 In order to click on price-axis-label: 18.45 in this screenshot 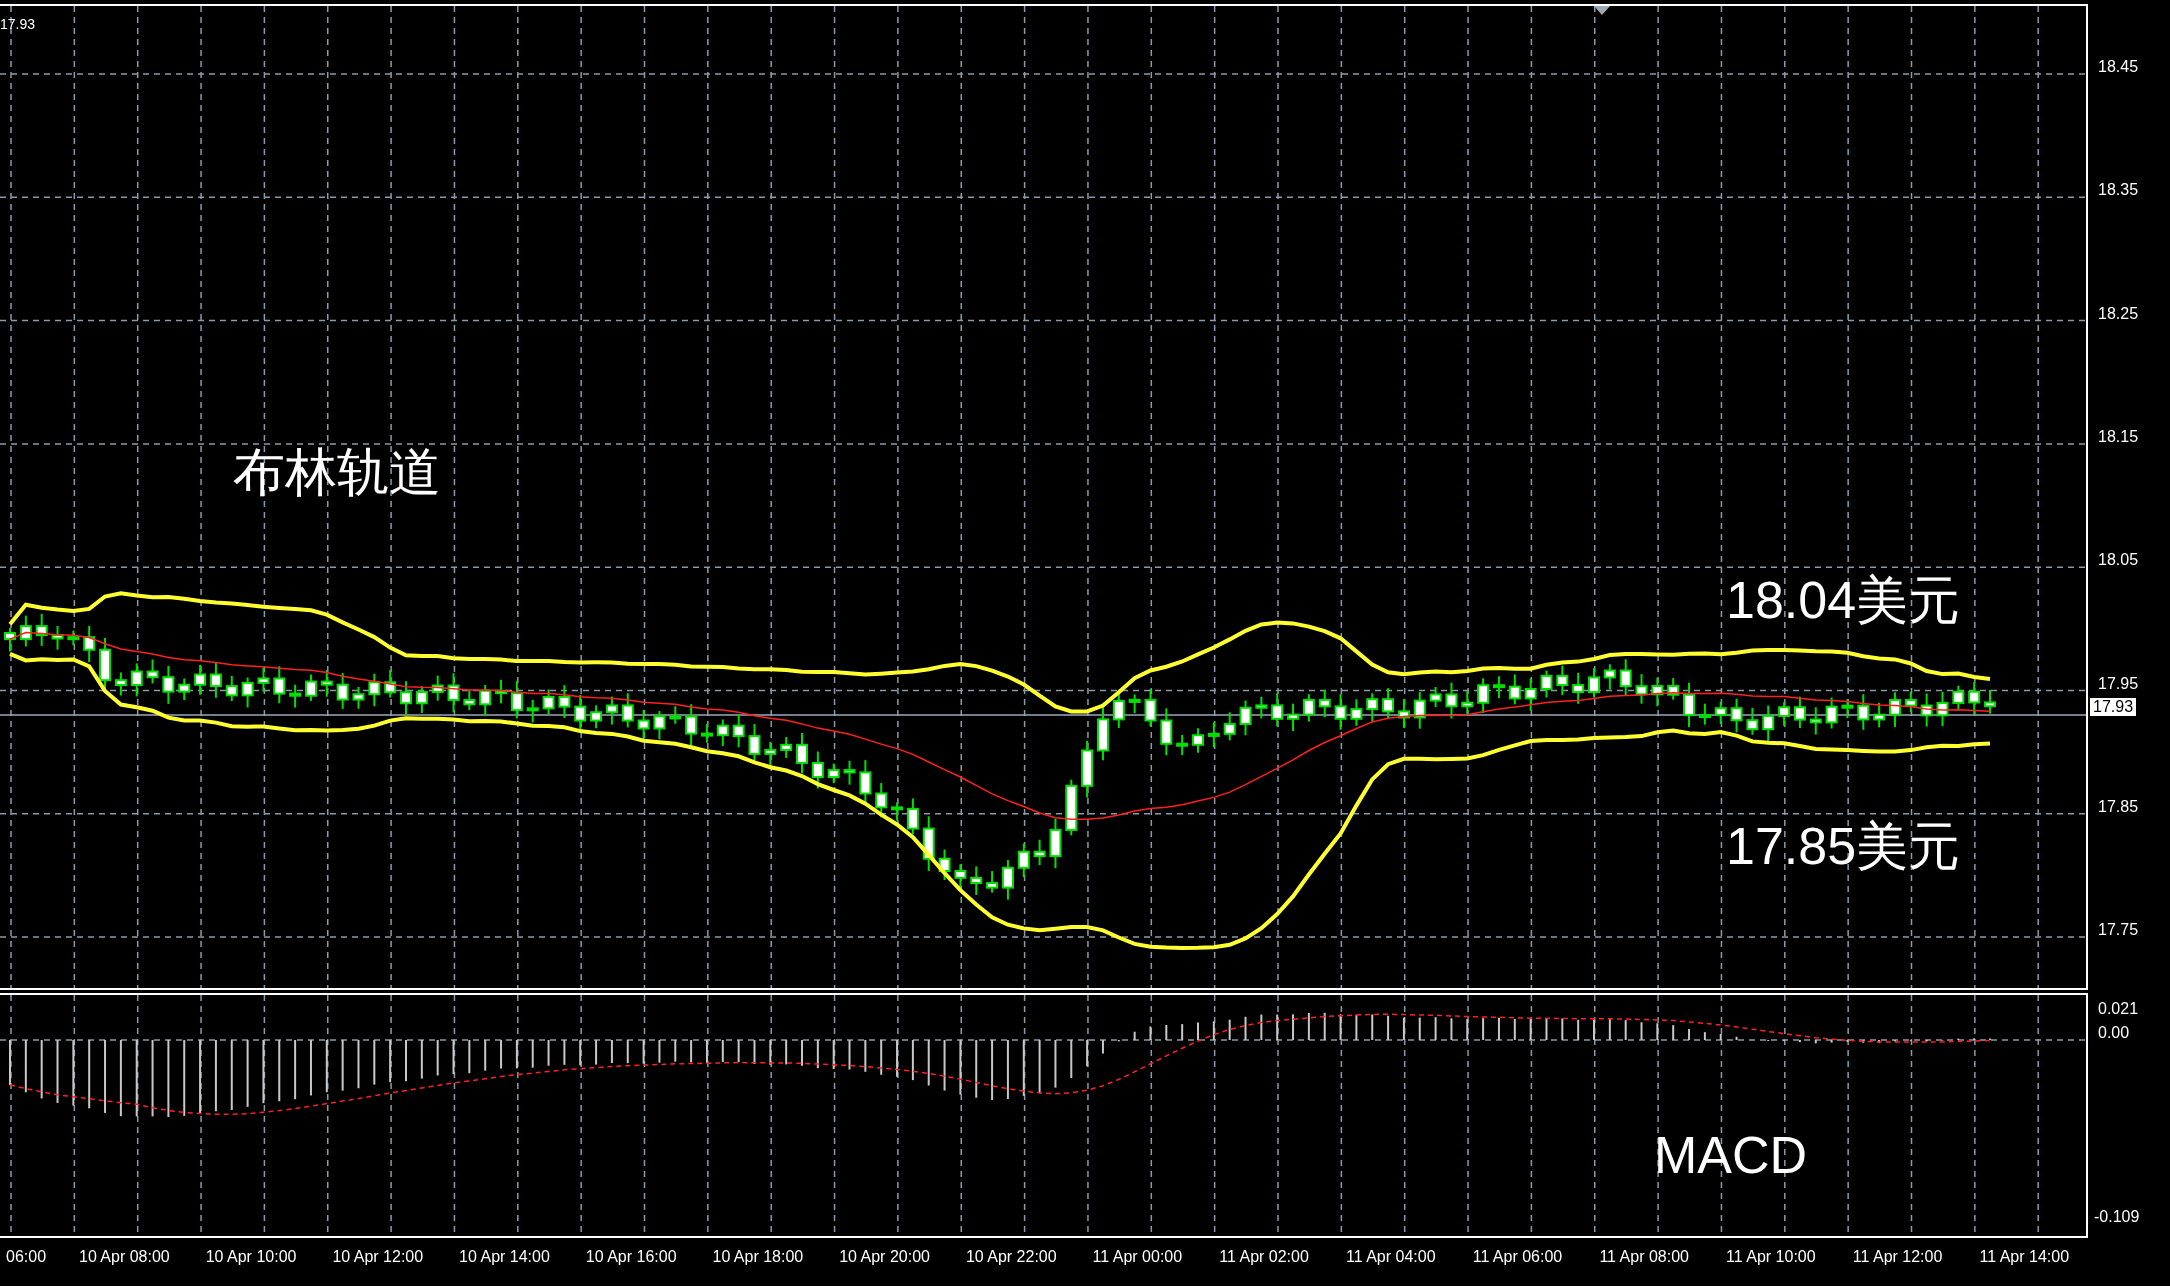, I will do `click(2118, 67)`.